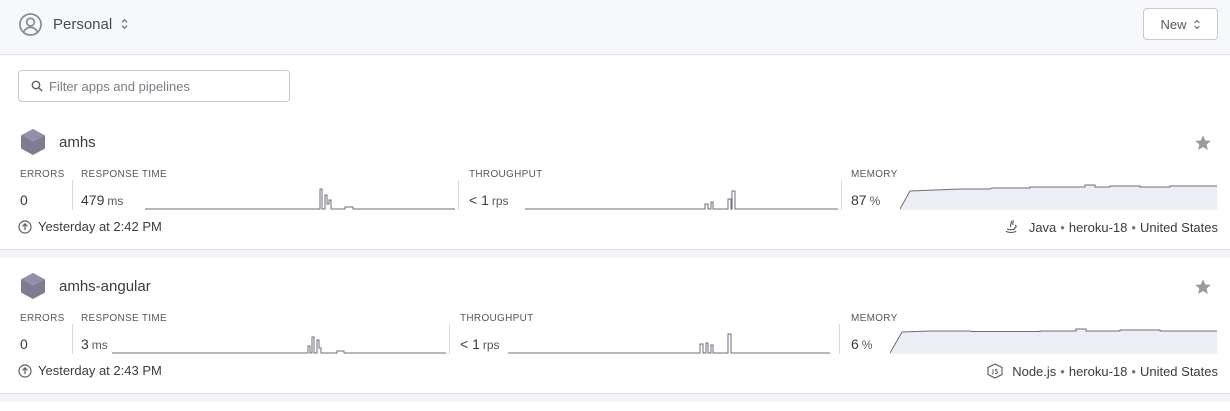  I want to click on java-icon, so click(1011, 226).